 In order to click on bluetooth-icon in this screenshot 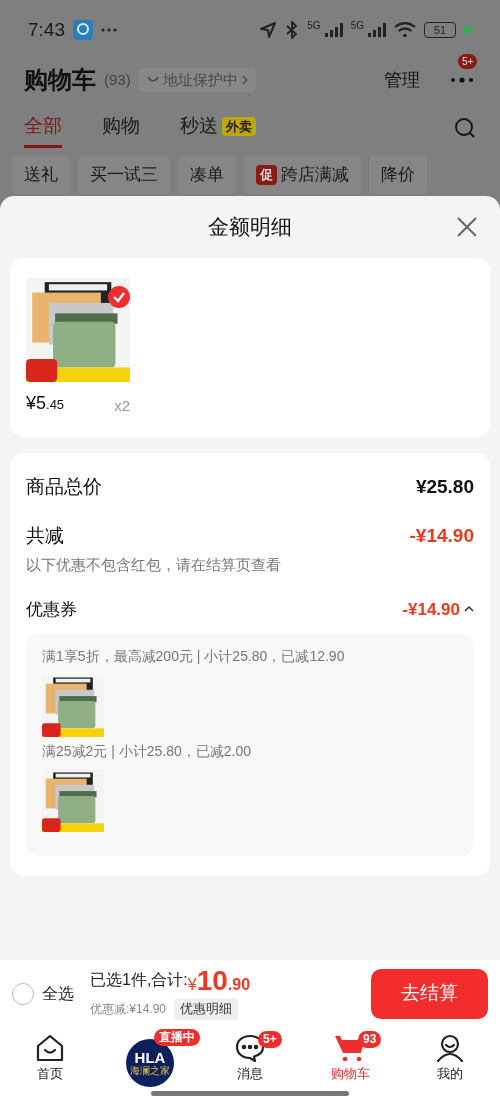, I will do `click(292, 30)`.